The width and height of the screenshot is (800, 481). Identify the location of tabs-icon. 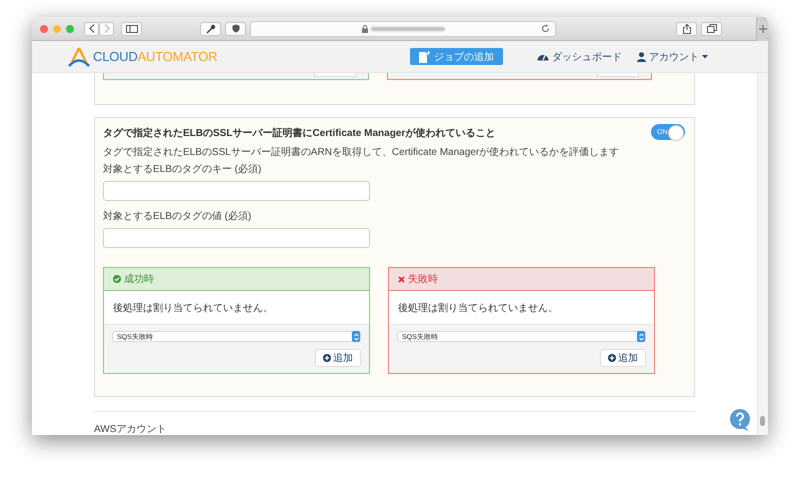
(711, 28).